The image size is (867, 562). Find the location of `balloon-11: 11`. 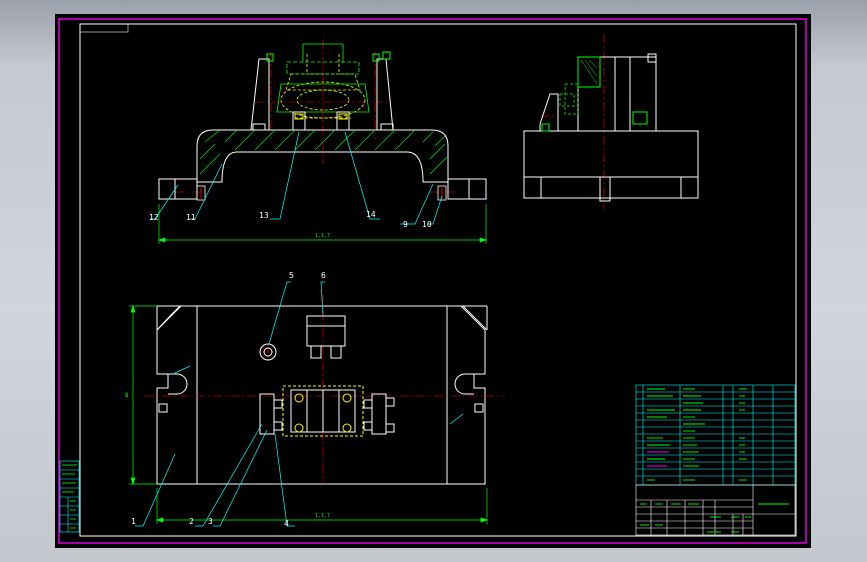

balloon-11: 11 is located at coordinates (191, 217).